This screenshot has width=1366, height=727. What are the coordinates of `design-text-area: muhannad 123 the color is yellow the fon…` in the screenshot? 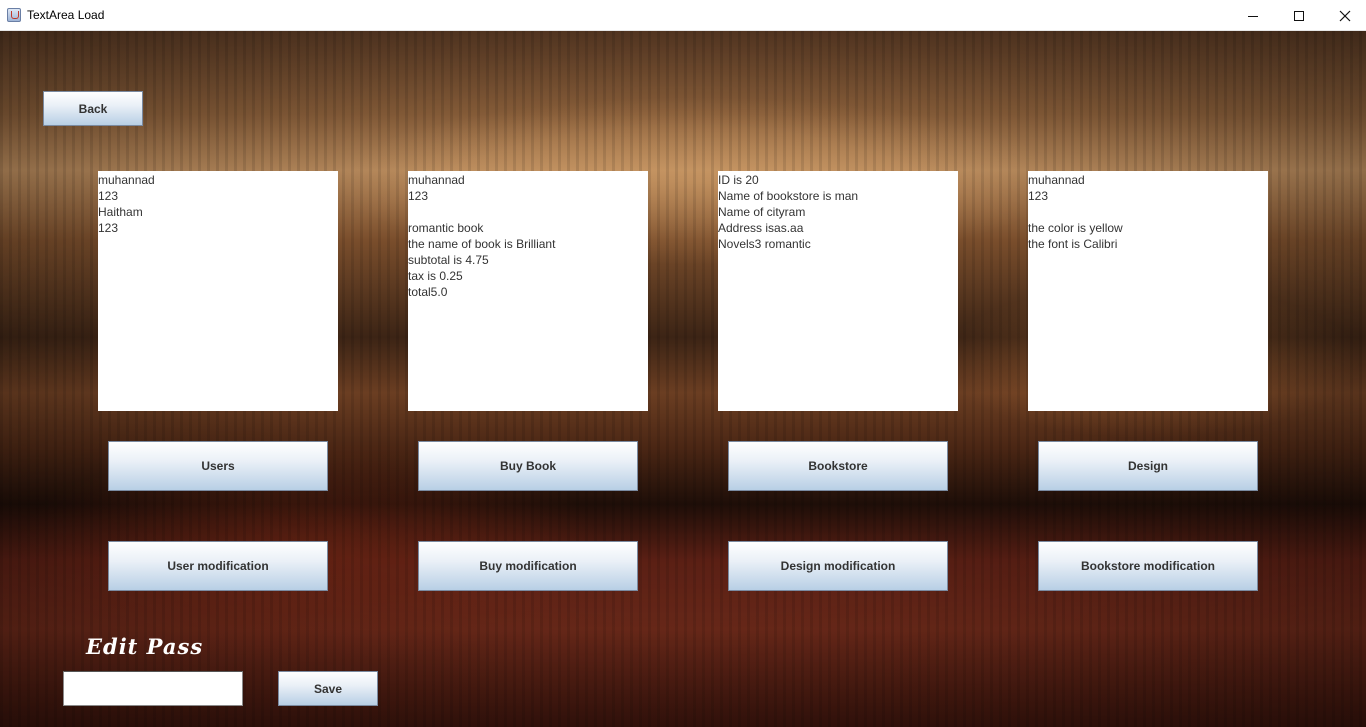 It's located at (1148, 291).